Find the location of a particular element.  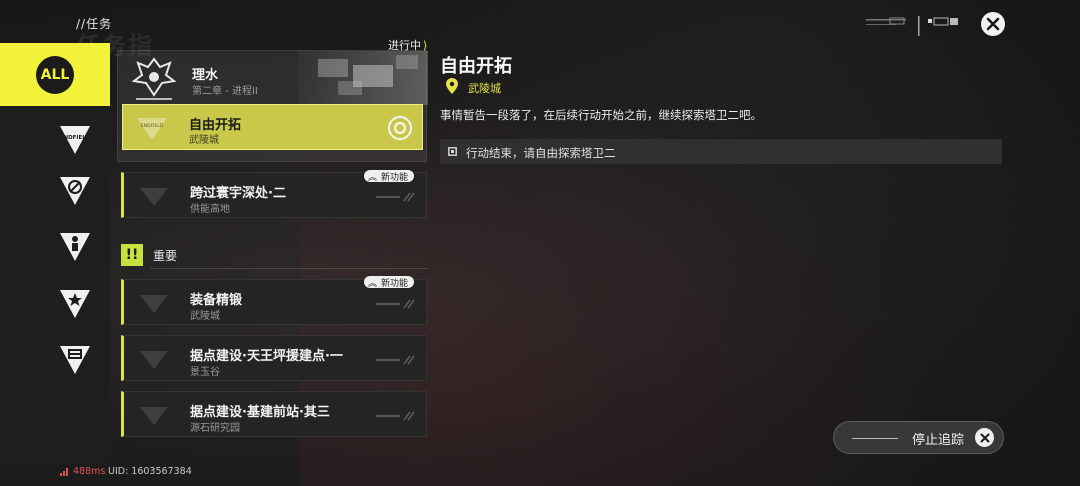

quest-location: 景玉谷 is located at coordinates (205, 372).